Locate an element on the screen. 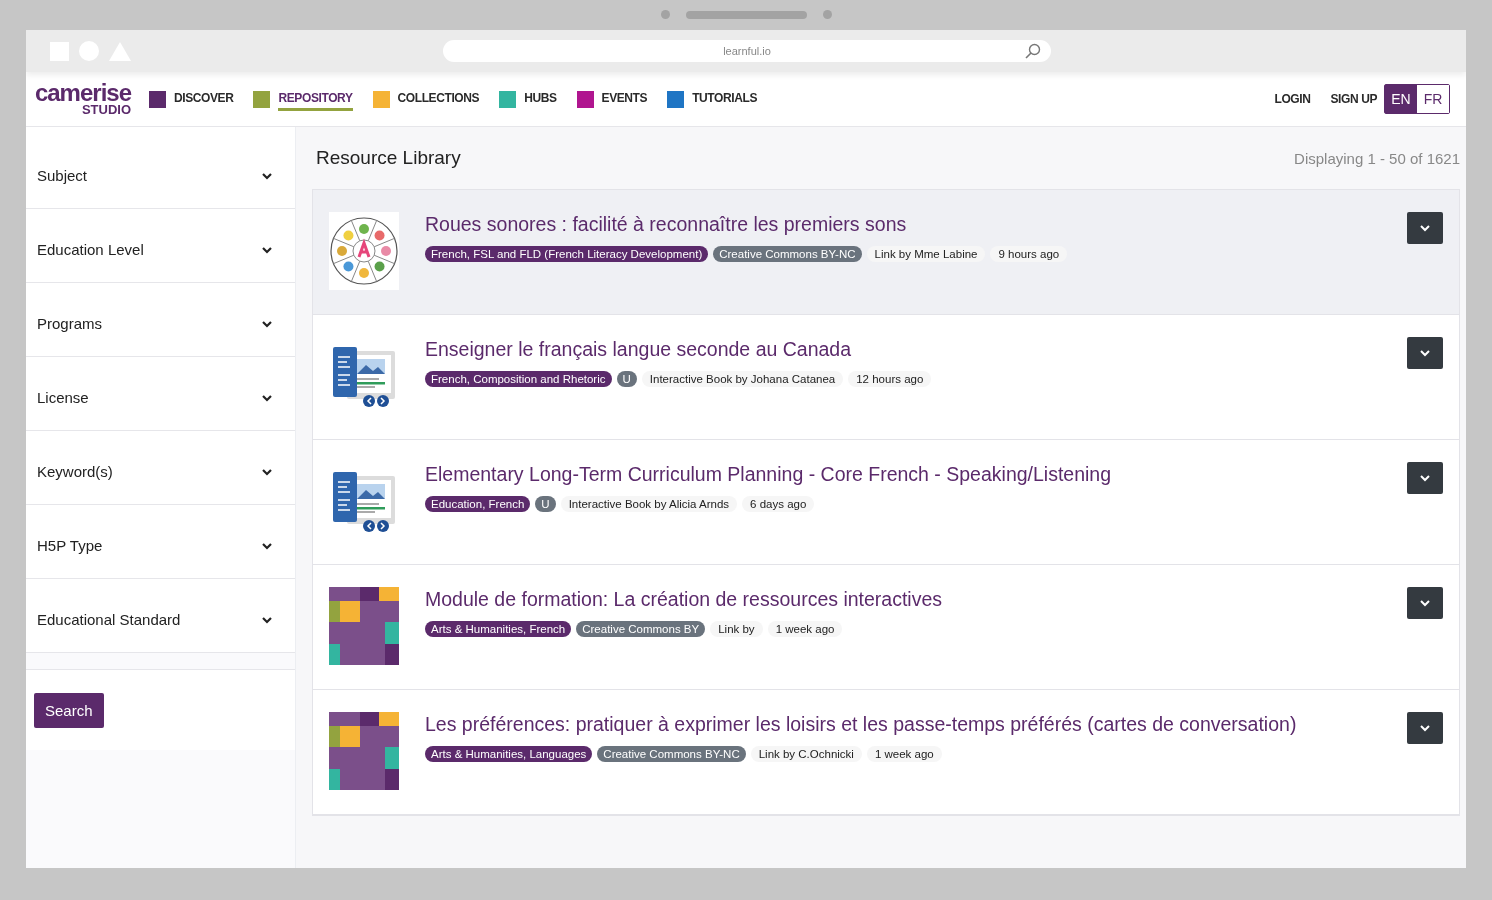 The height and width of the screenshot is (900, 1492). nav-link: HUBS is located at coordinates (528, 99).